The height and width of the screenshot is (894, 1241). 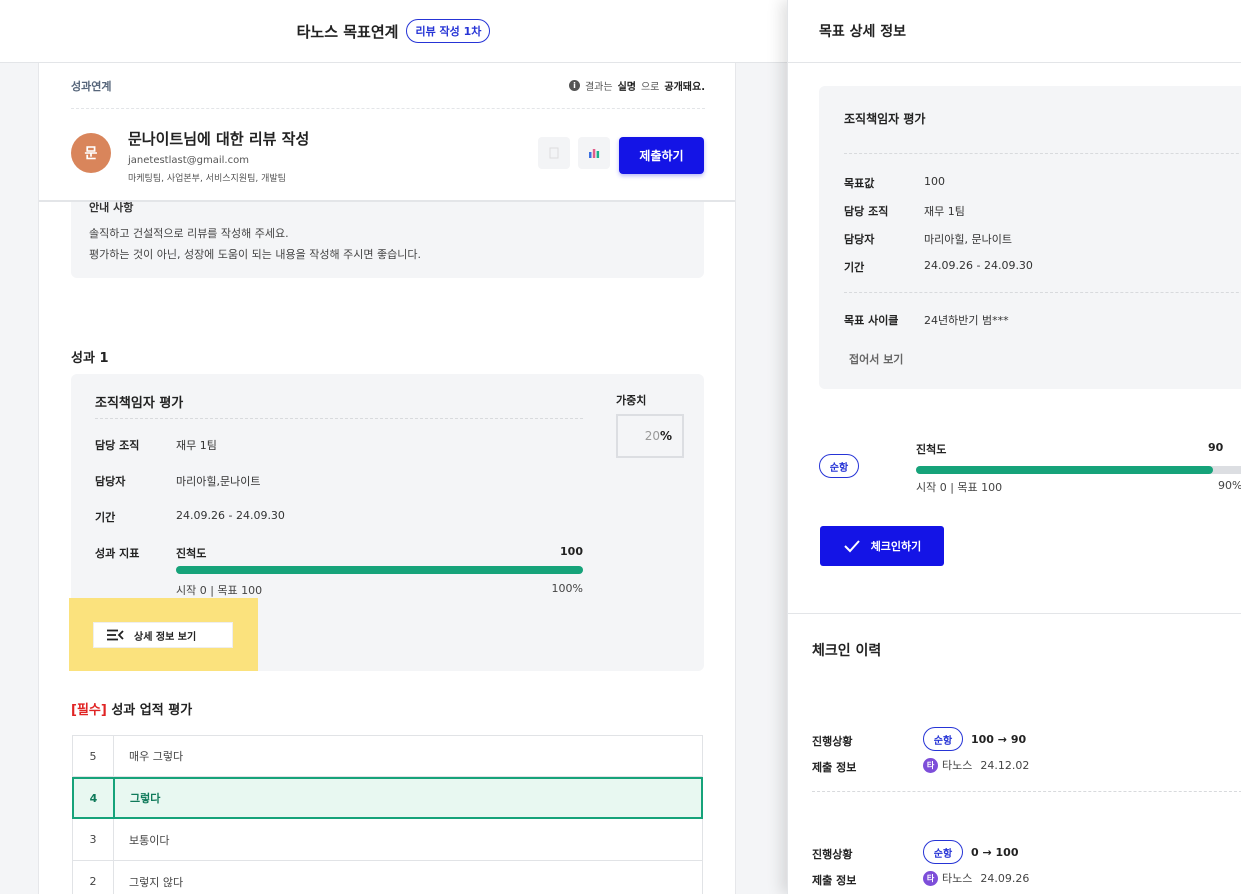 I want to click on metric-range: 시작 0 | 목표 100, so click(x=219, y=590).